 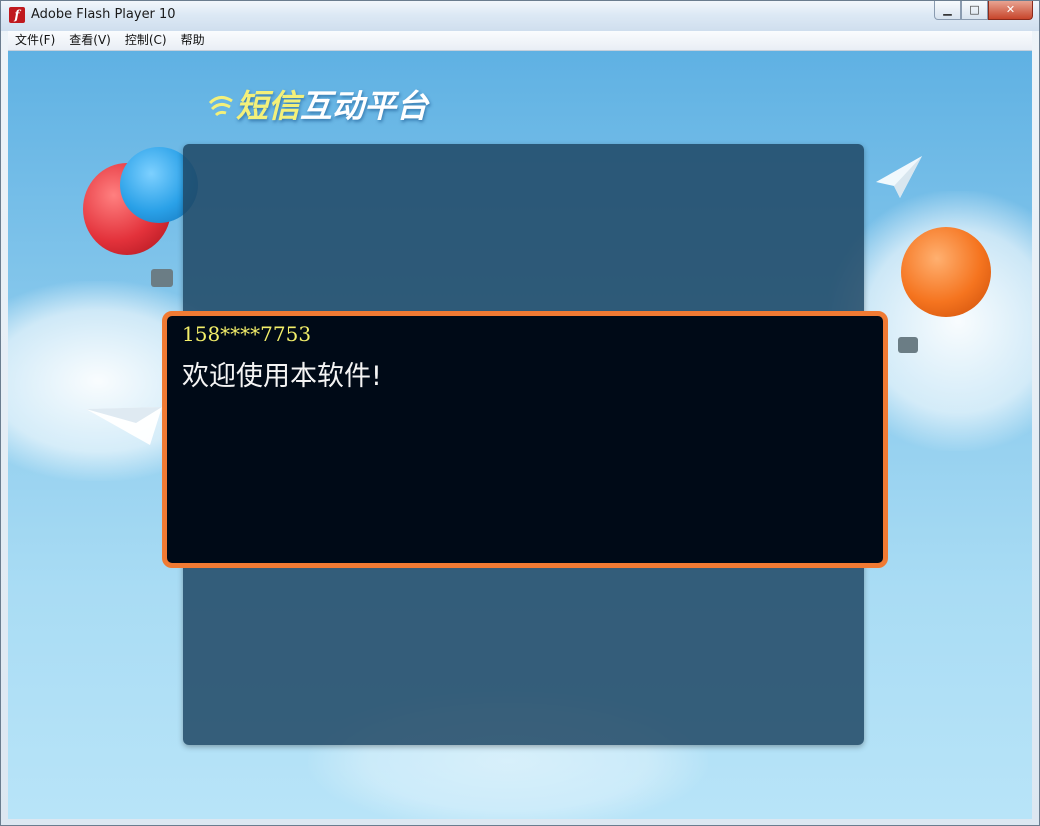 I want to click on menu-bar: 文件(F) 查看(V) 控制(C) 帮助, so click(x=520, y=41).